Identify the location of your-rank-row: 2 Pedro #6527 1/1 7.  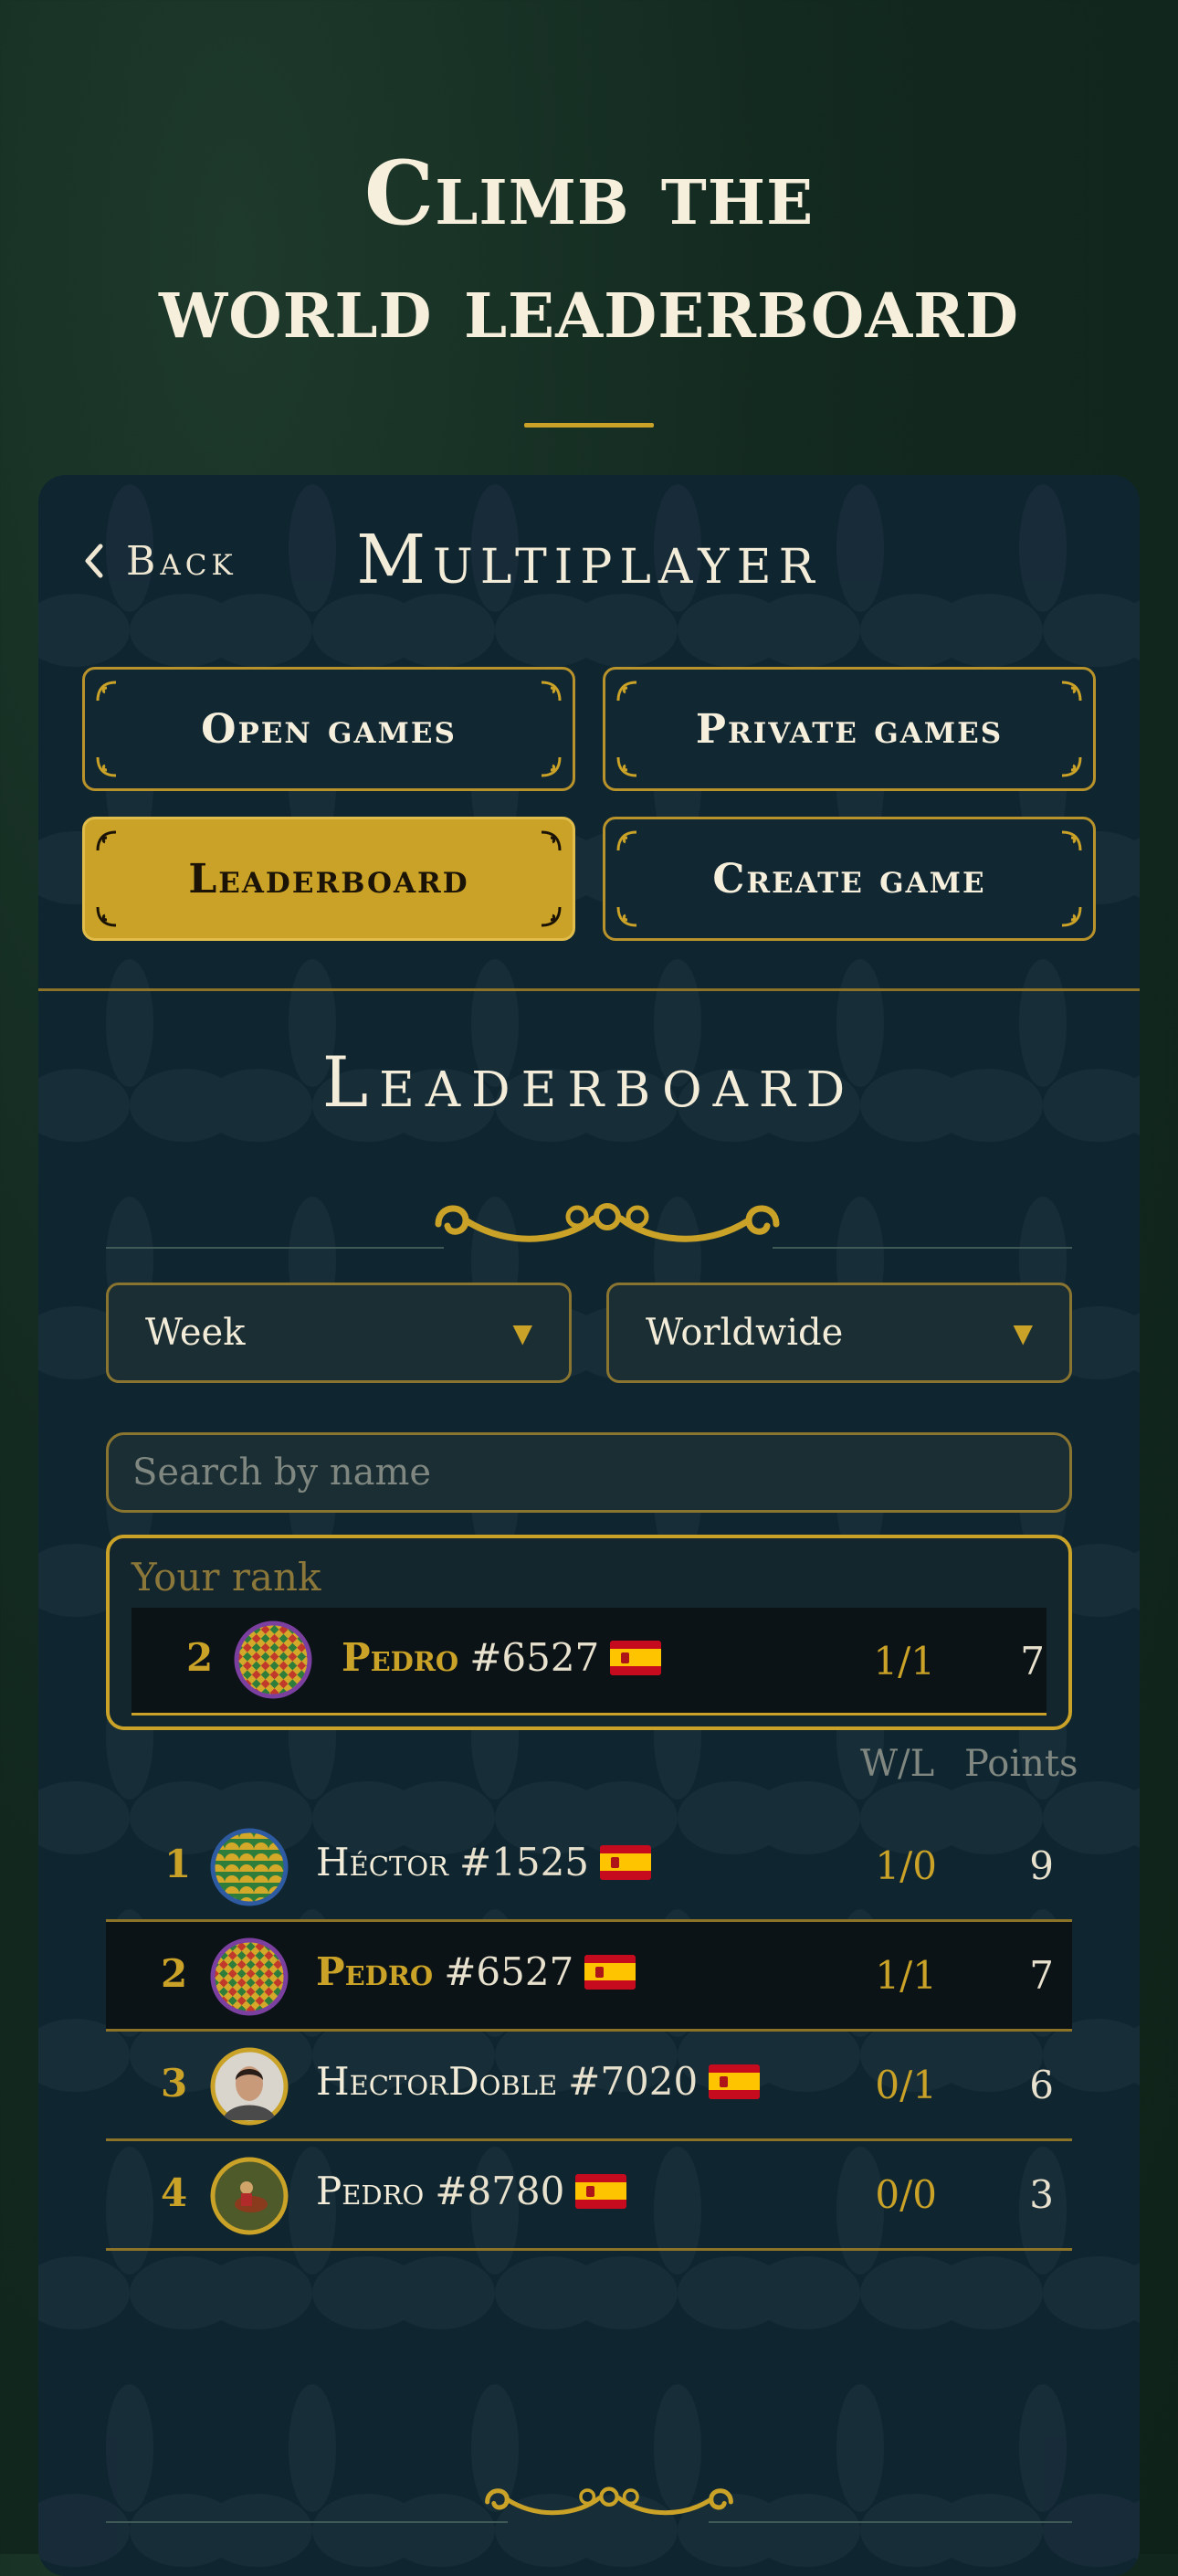
(589, 1662).